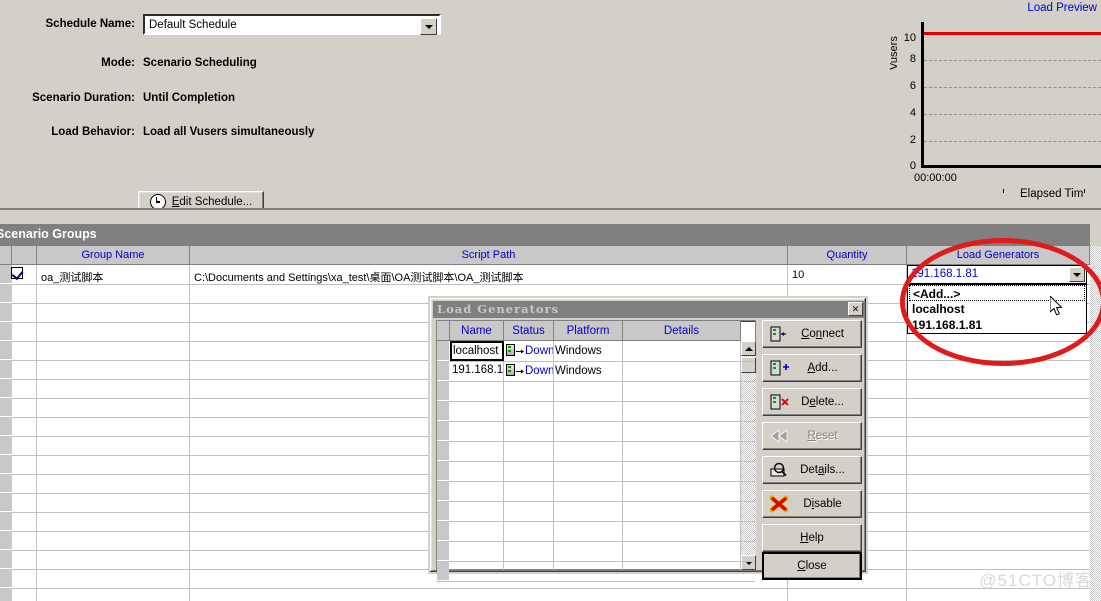  I want to click on grid-header-gutter, so click(6, 255).